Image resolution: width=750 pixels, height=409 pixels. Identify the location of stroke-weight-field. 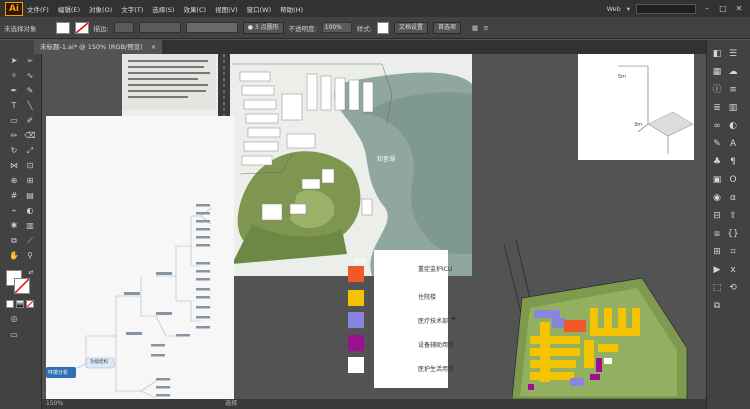
(123, 27).